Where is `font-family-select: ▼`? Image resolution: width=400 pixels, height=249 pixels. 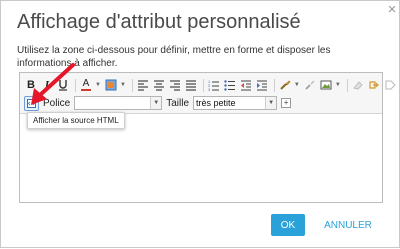 font-family-select: ▼ is located at coordinates (118, 103).